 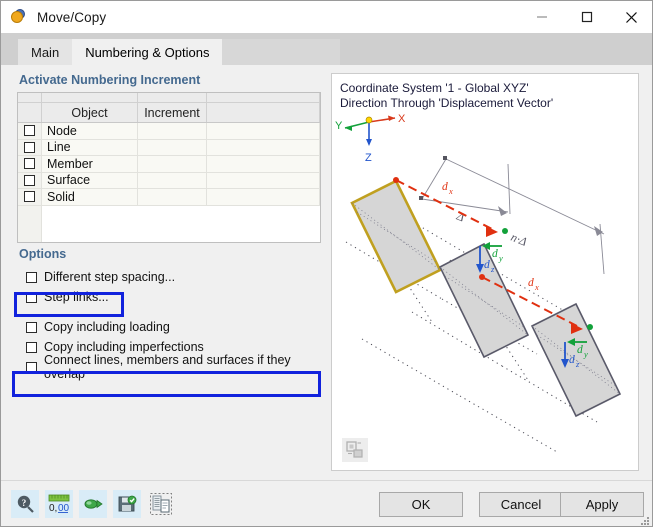 What do you see at coordinates (72, 17) in the screenshot?
I see `window-title: Move/Copy` at bounding box center [72, 17].